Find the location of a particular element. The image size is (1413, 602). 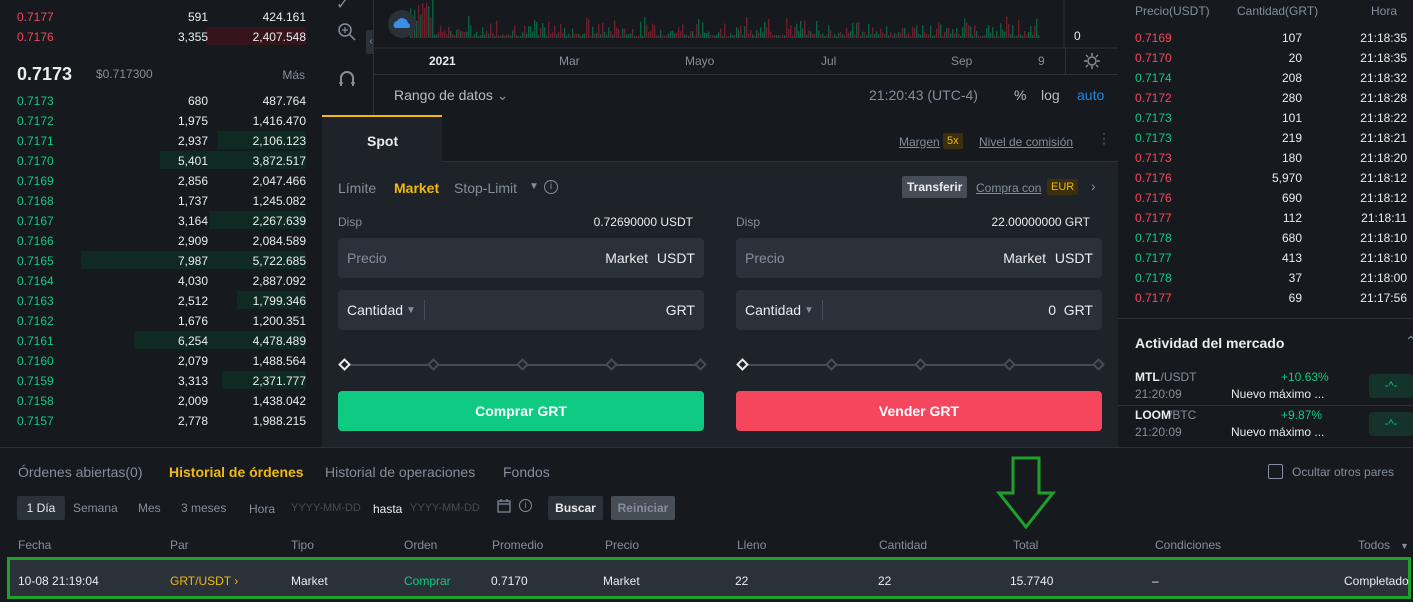

bid-row: 0.7160 2,079 1,488.564 is located at coordinates (161, 360).